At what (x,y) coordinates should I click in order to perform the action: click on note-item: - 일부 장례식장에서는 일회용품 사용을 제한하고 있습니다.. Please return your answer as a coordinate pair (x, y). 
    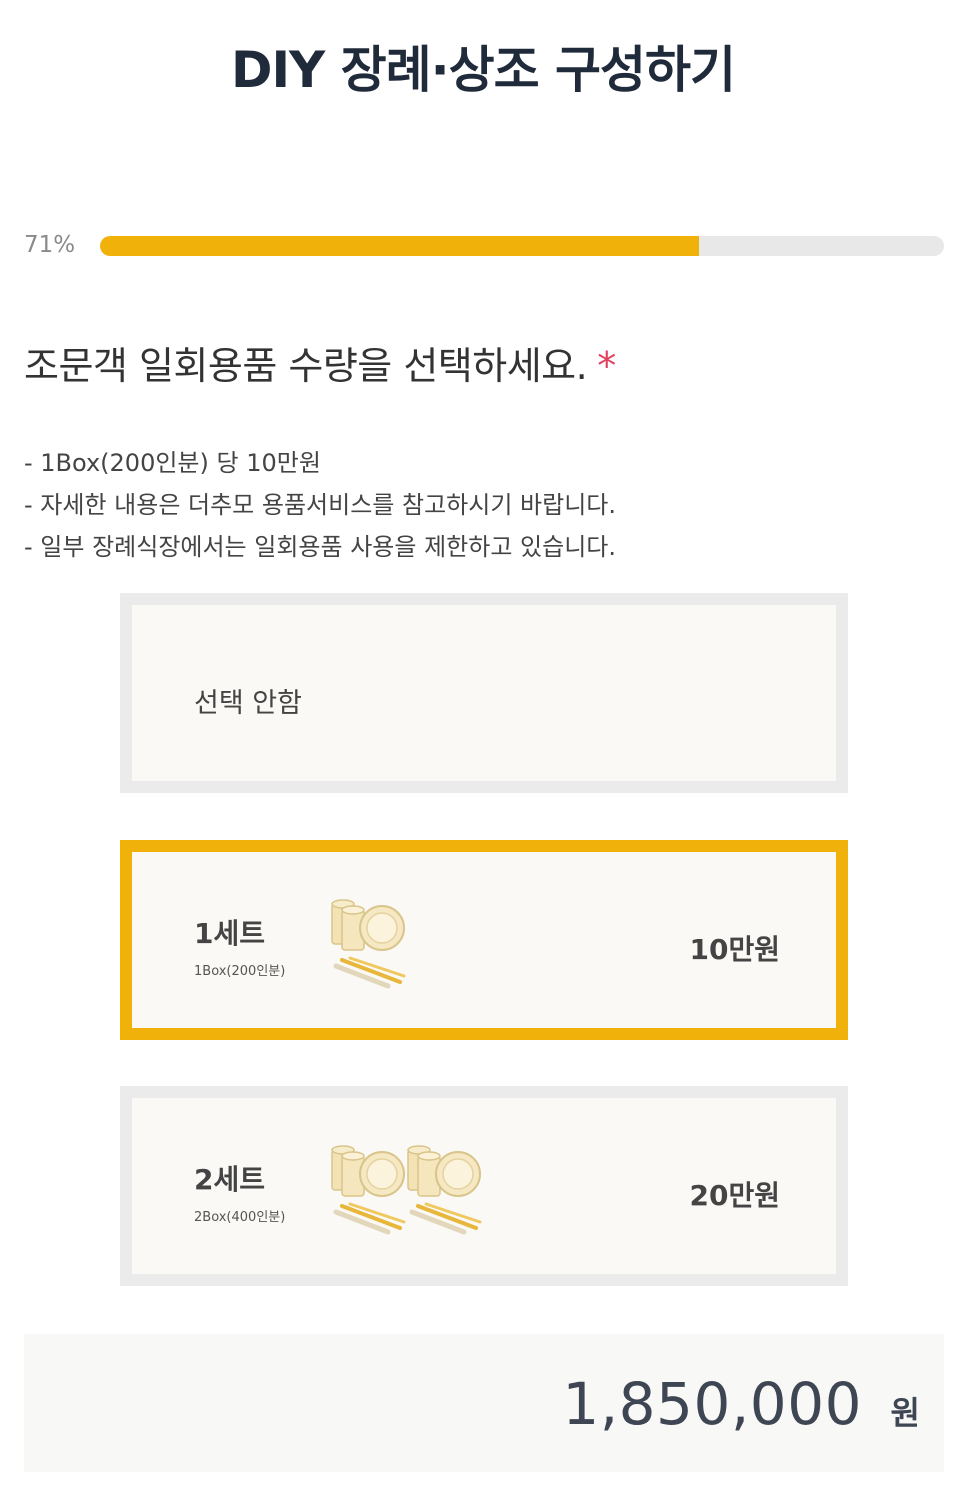
    Looking at the image, I should click on (320, 547).